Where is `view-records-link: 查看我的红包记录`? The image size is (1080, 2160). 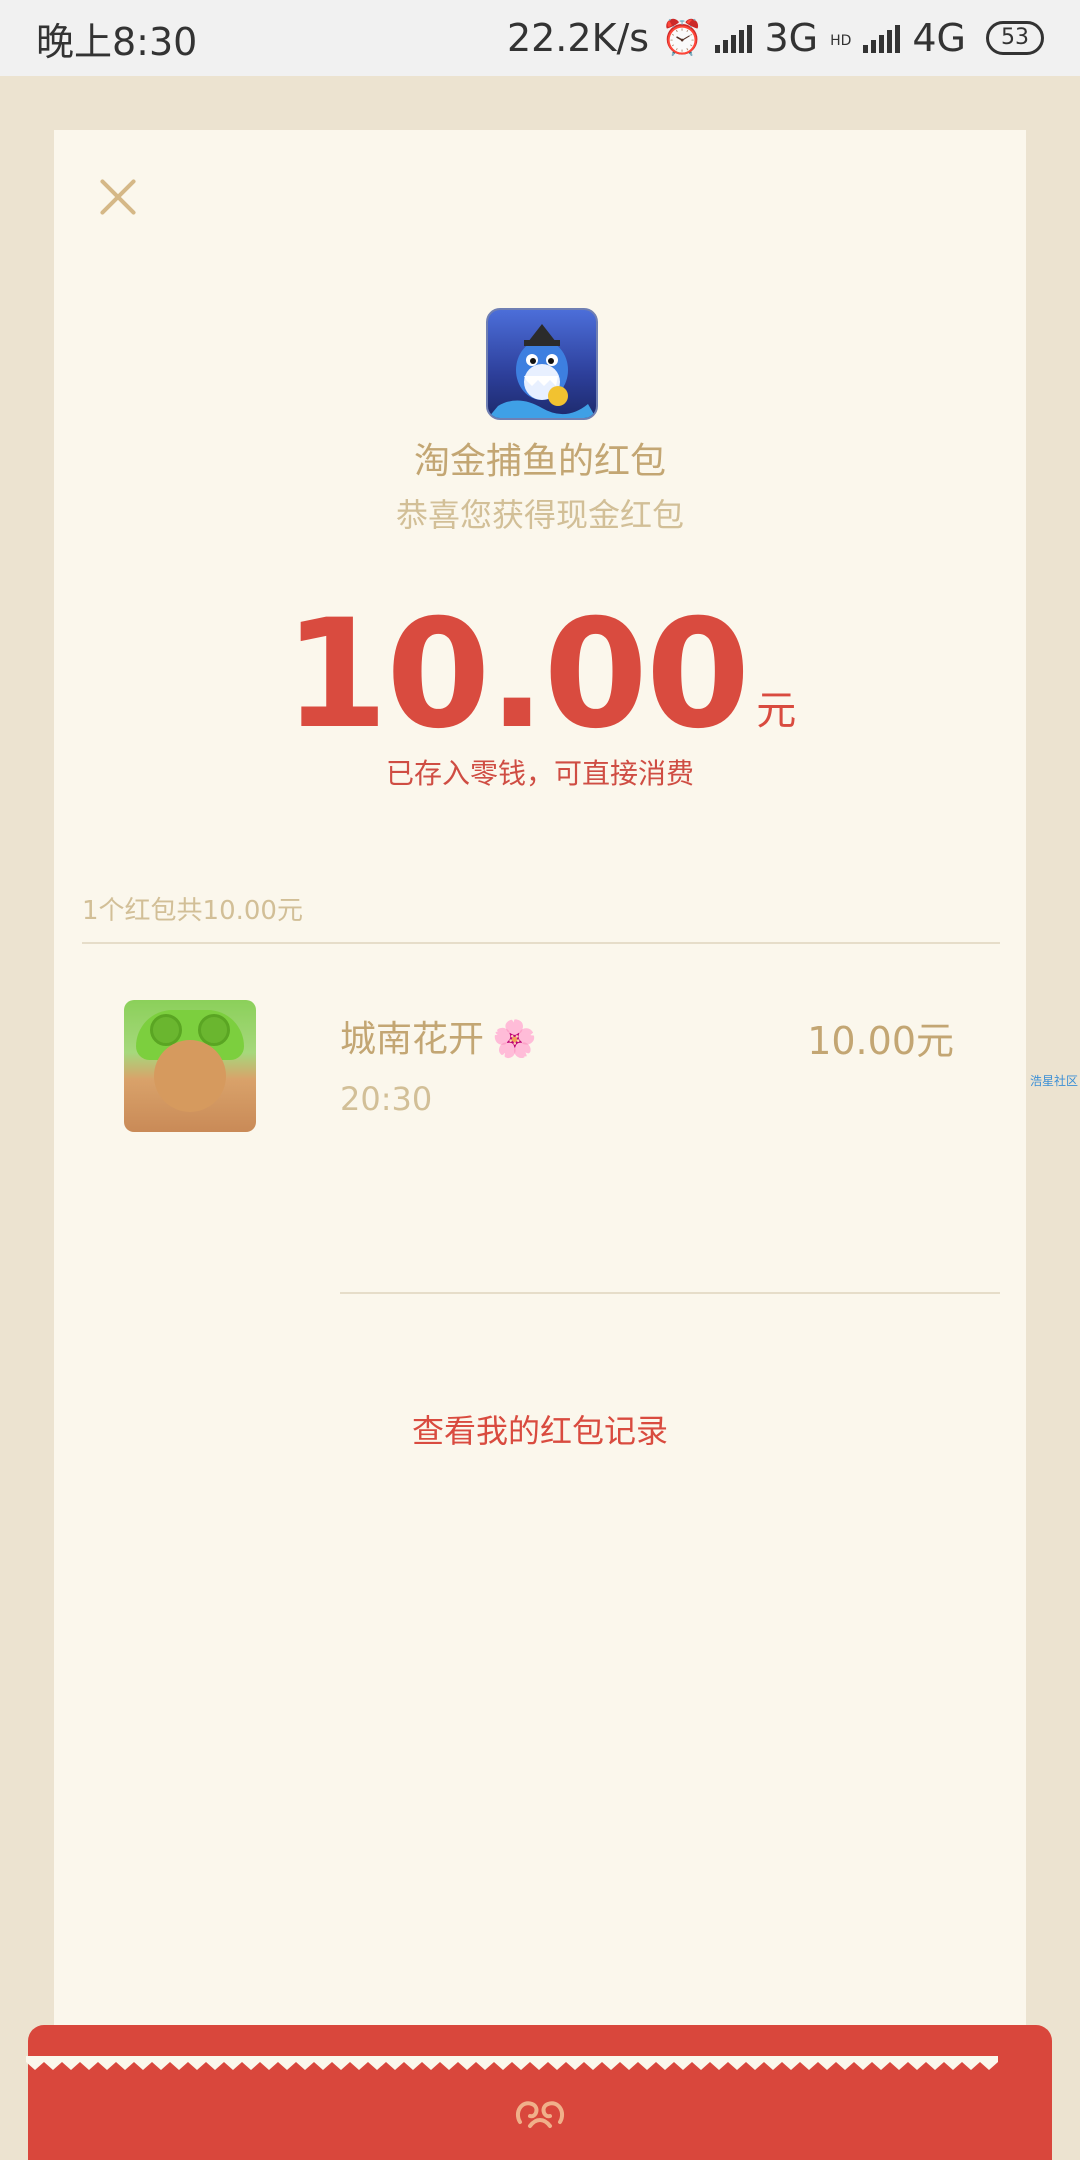
view-records-link: 查看我的红包记录 is located at coordinates (540, 1429).